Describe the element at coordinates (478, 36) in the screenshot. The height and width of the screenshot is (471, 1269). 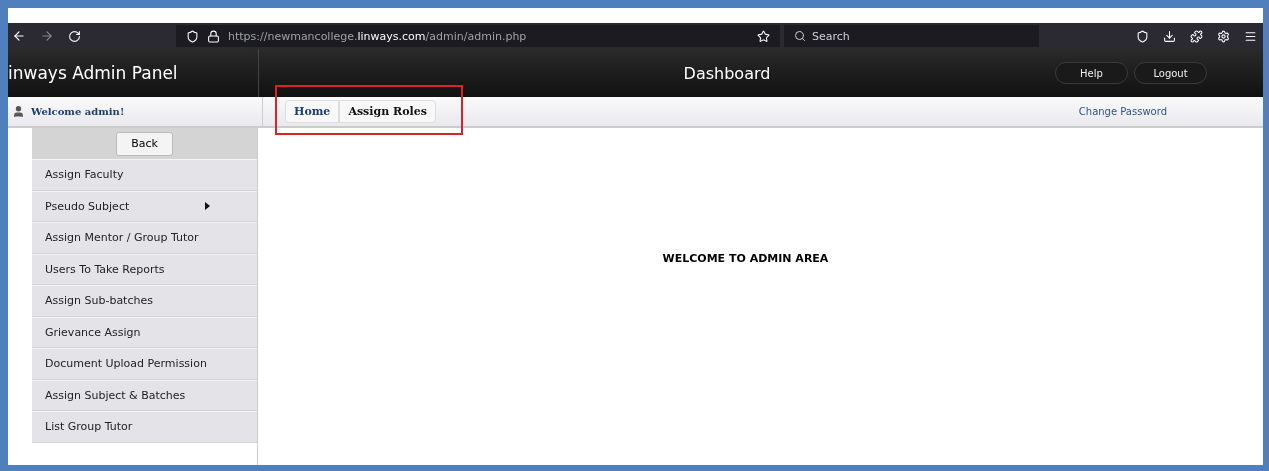
I see `address-bar: https://newmancollege.linways.com/admin/admin.php` at that location.